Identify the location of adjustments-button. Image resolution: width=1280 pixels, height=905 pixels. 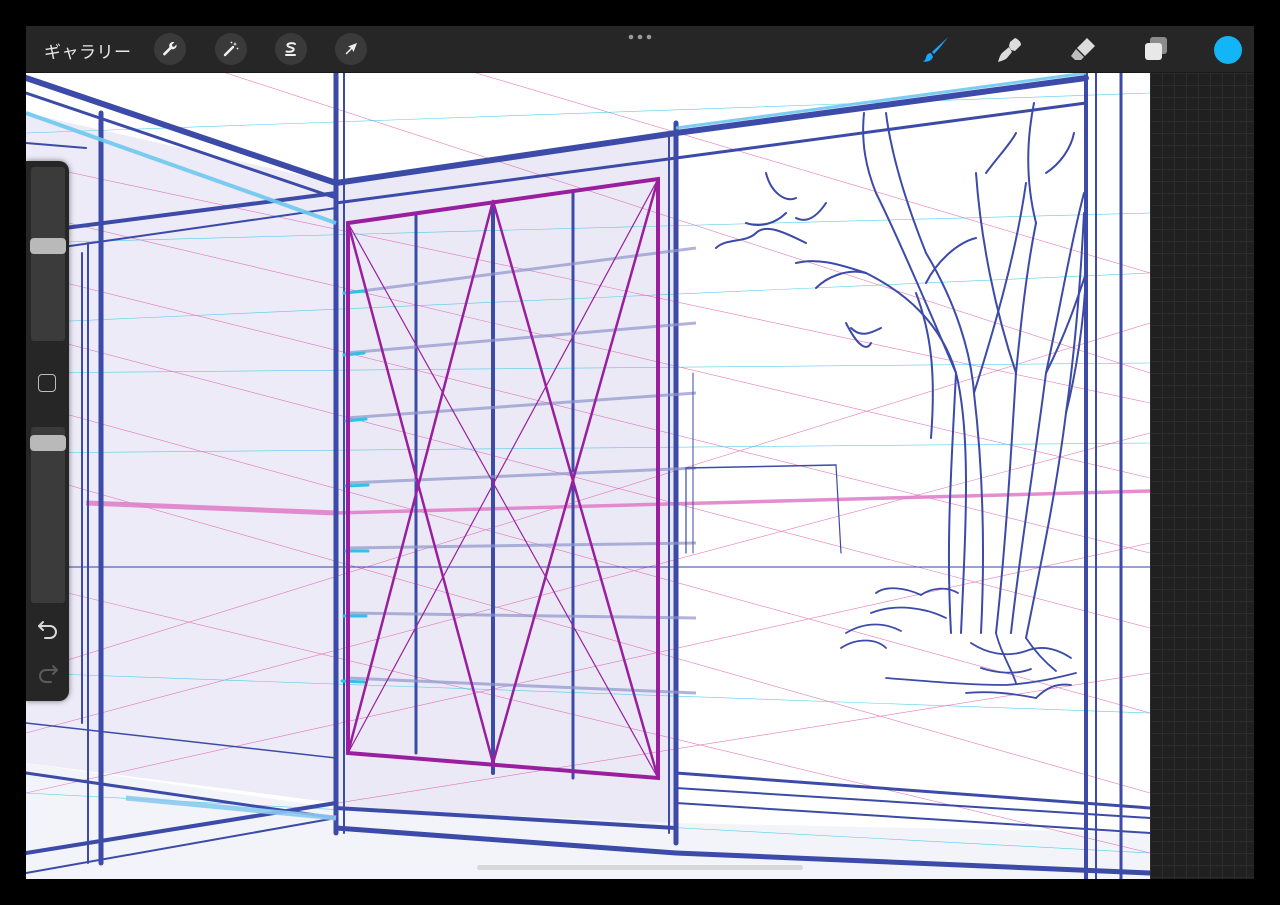
(231, 49).